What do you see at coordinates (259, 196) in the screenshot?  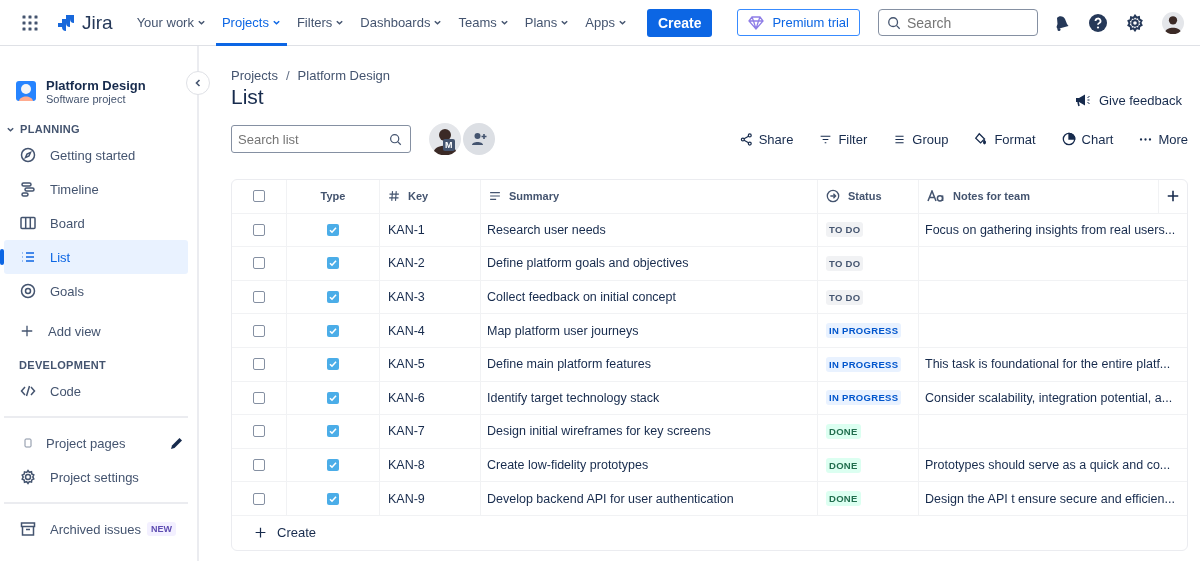 I see `select-all-checkbox` at bounding box center [259, 196].